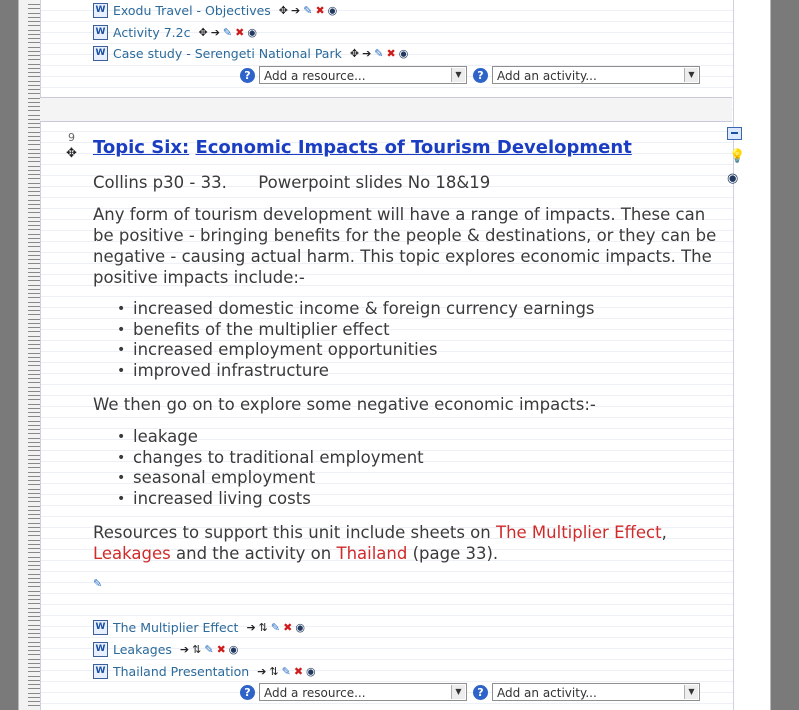 This screenshot has height=710, width=799. What do you see at coordinates (355, 371) in the screenshot?
I see `list-item: improved infrastructure` at bounding box center [355, 371].